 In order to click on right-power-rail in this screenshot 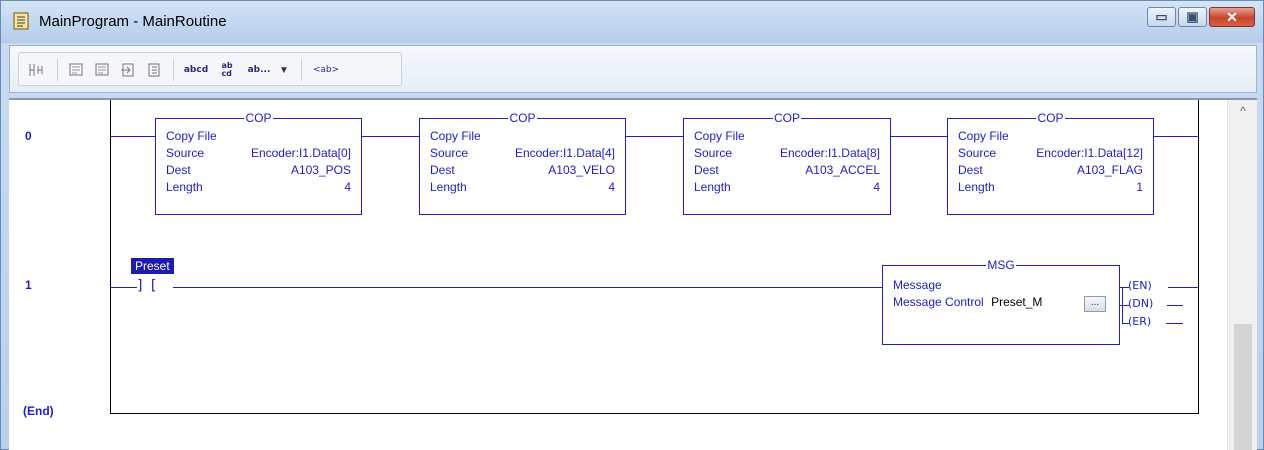, I will do `click(1198, 256)`.